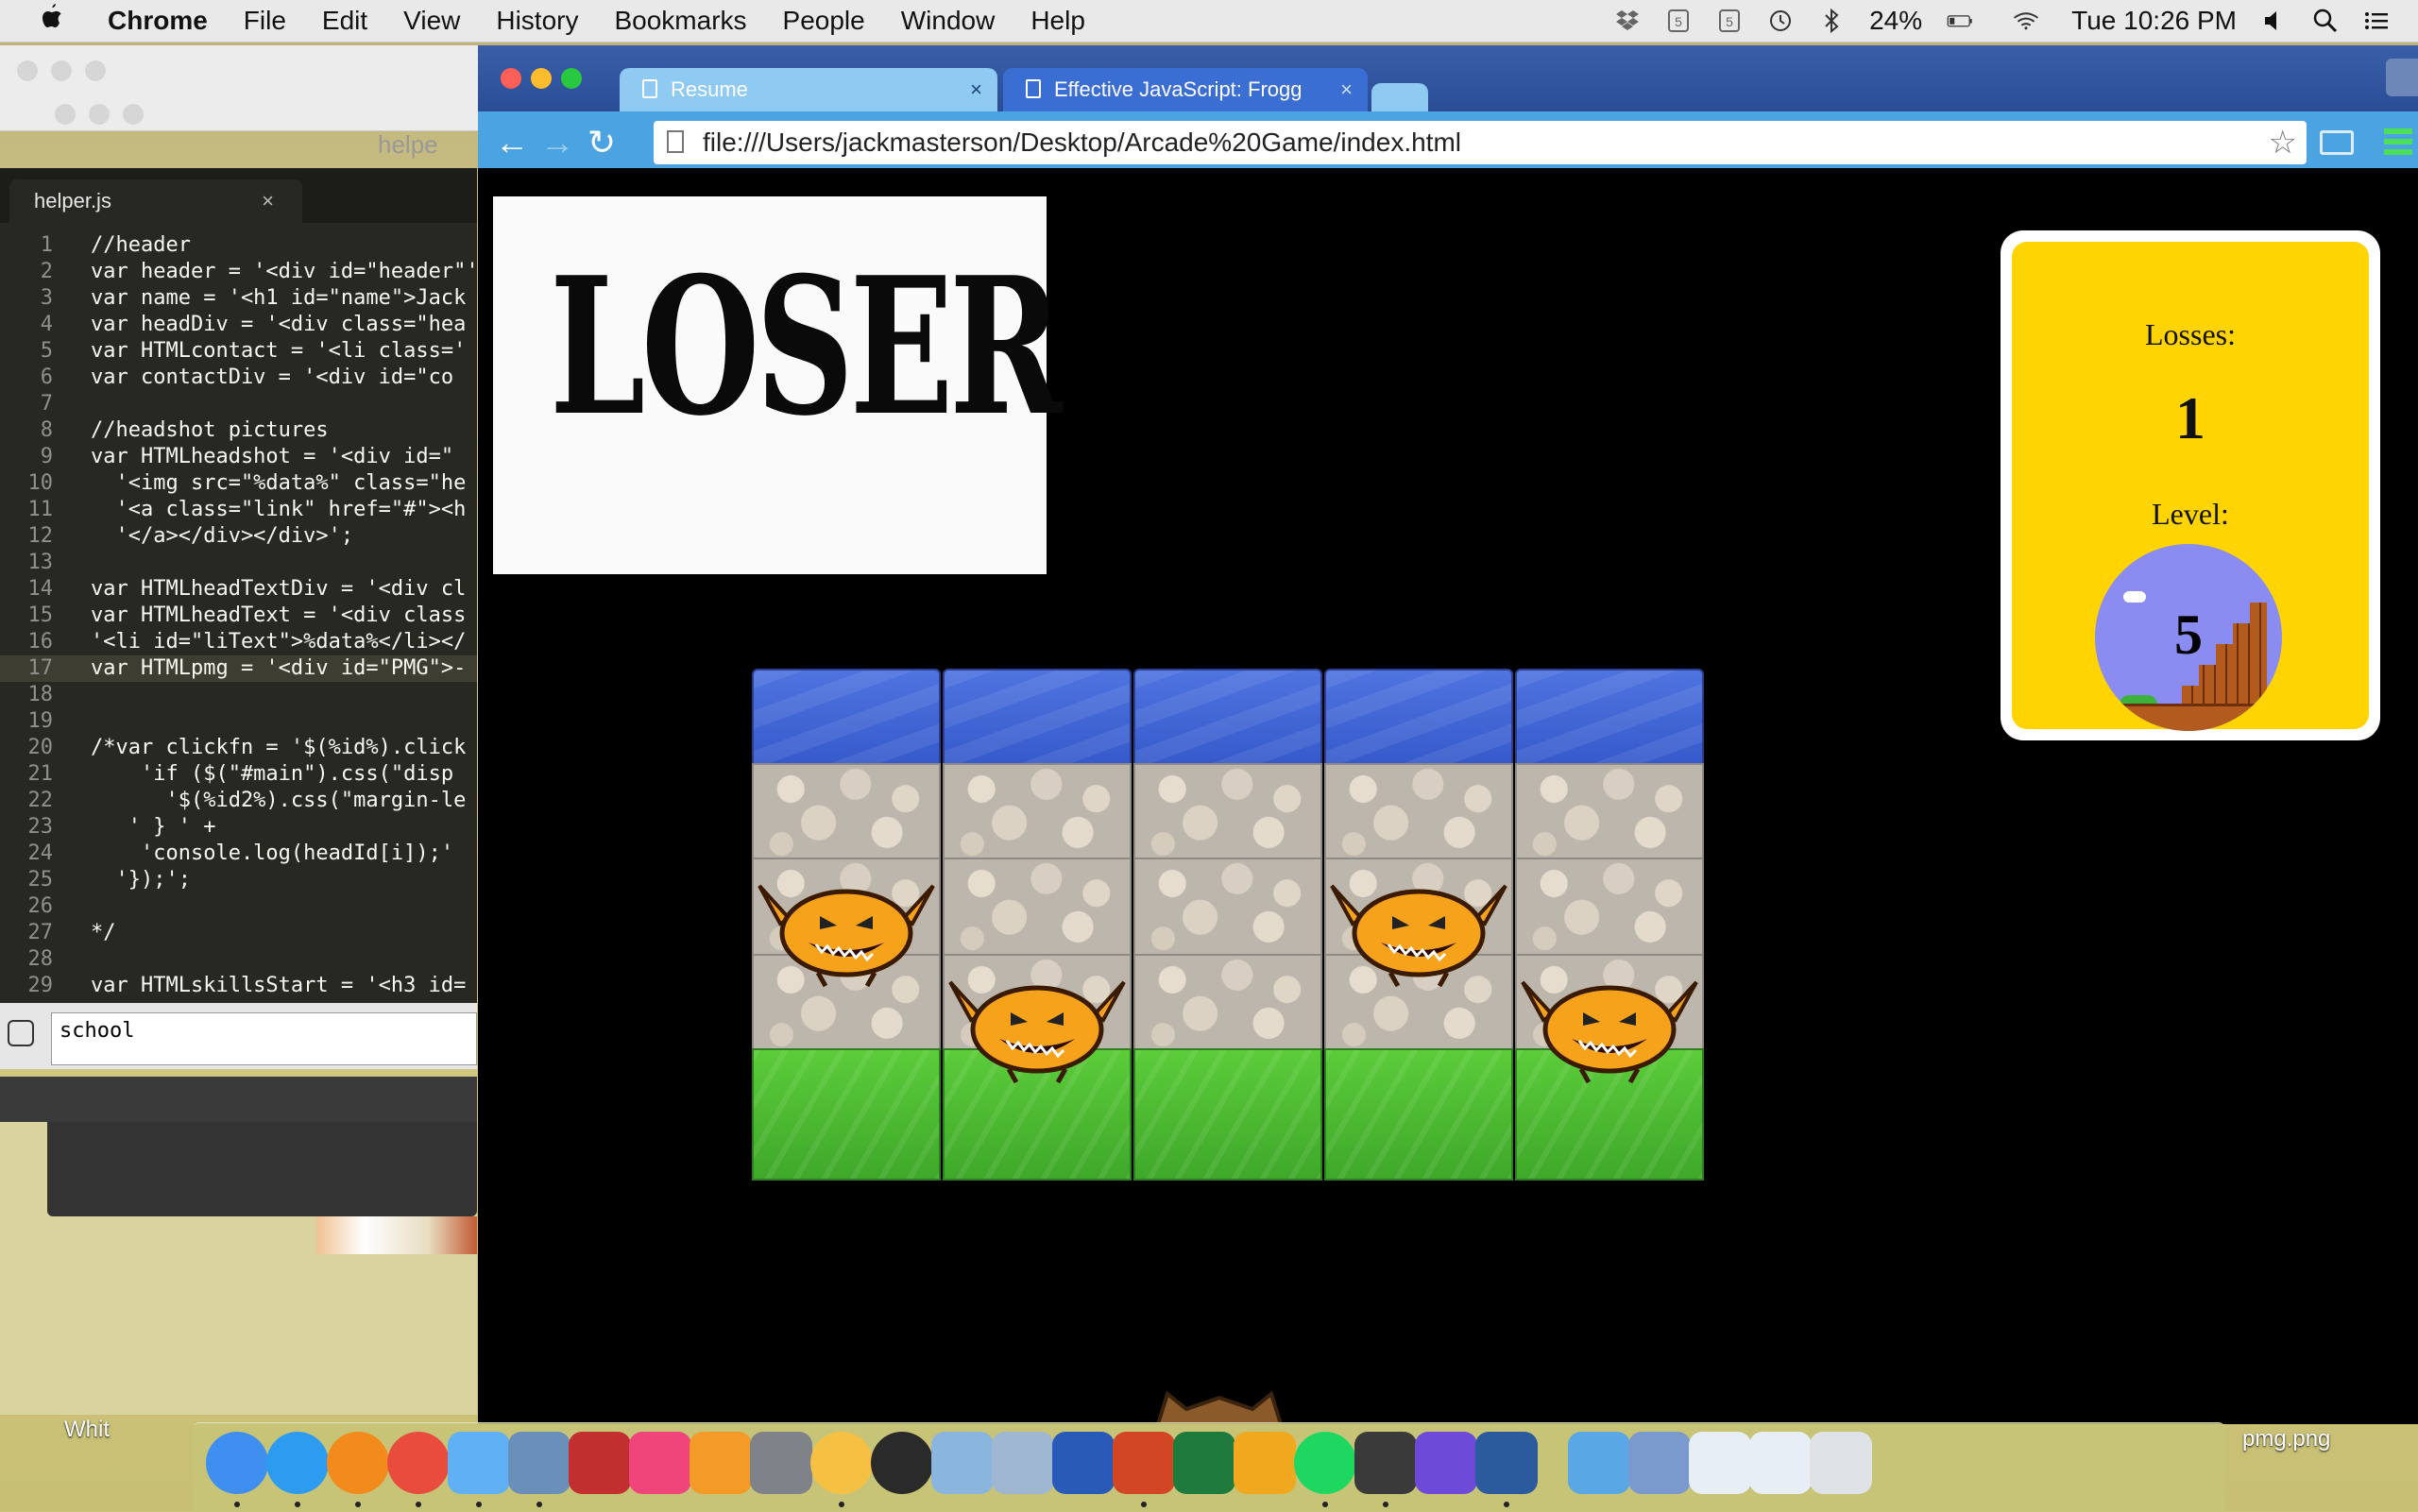  I want to click on code-line: 29 var HTMLskillsStart = '<h3 id=, so click(239, 986).